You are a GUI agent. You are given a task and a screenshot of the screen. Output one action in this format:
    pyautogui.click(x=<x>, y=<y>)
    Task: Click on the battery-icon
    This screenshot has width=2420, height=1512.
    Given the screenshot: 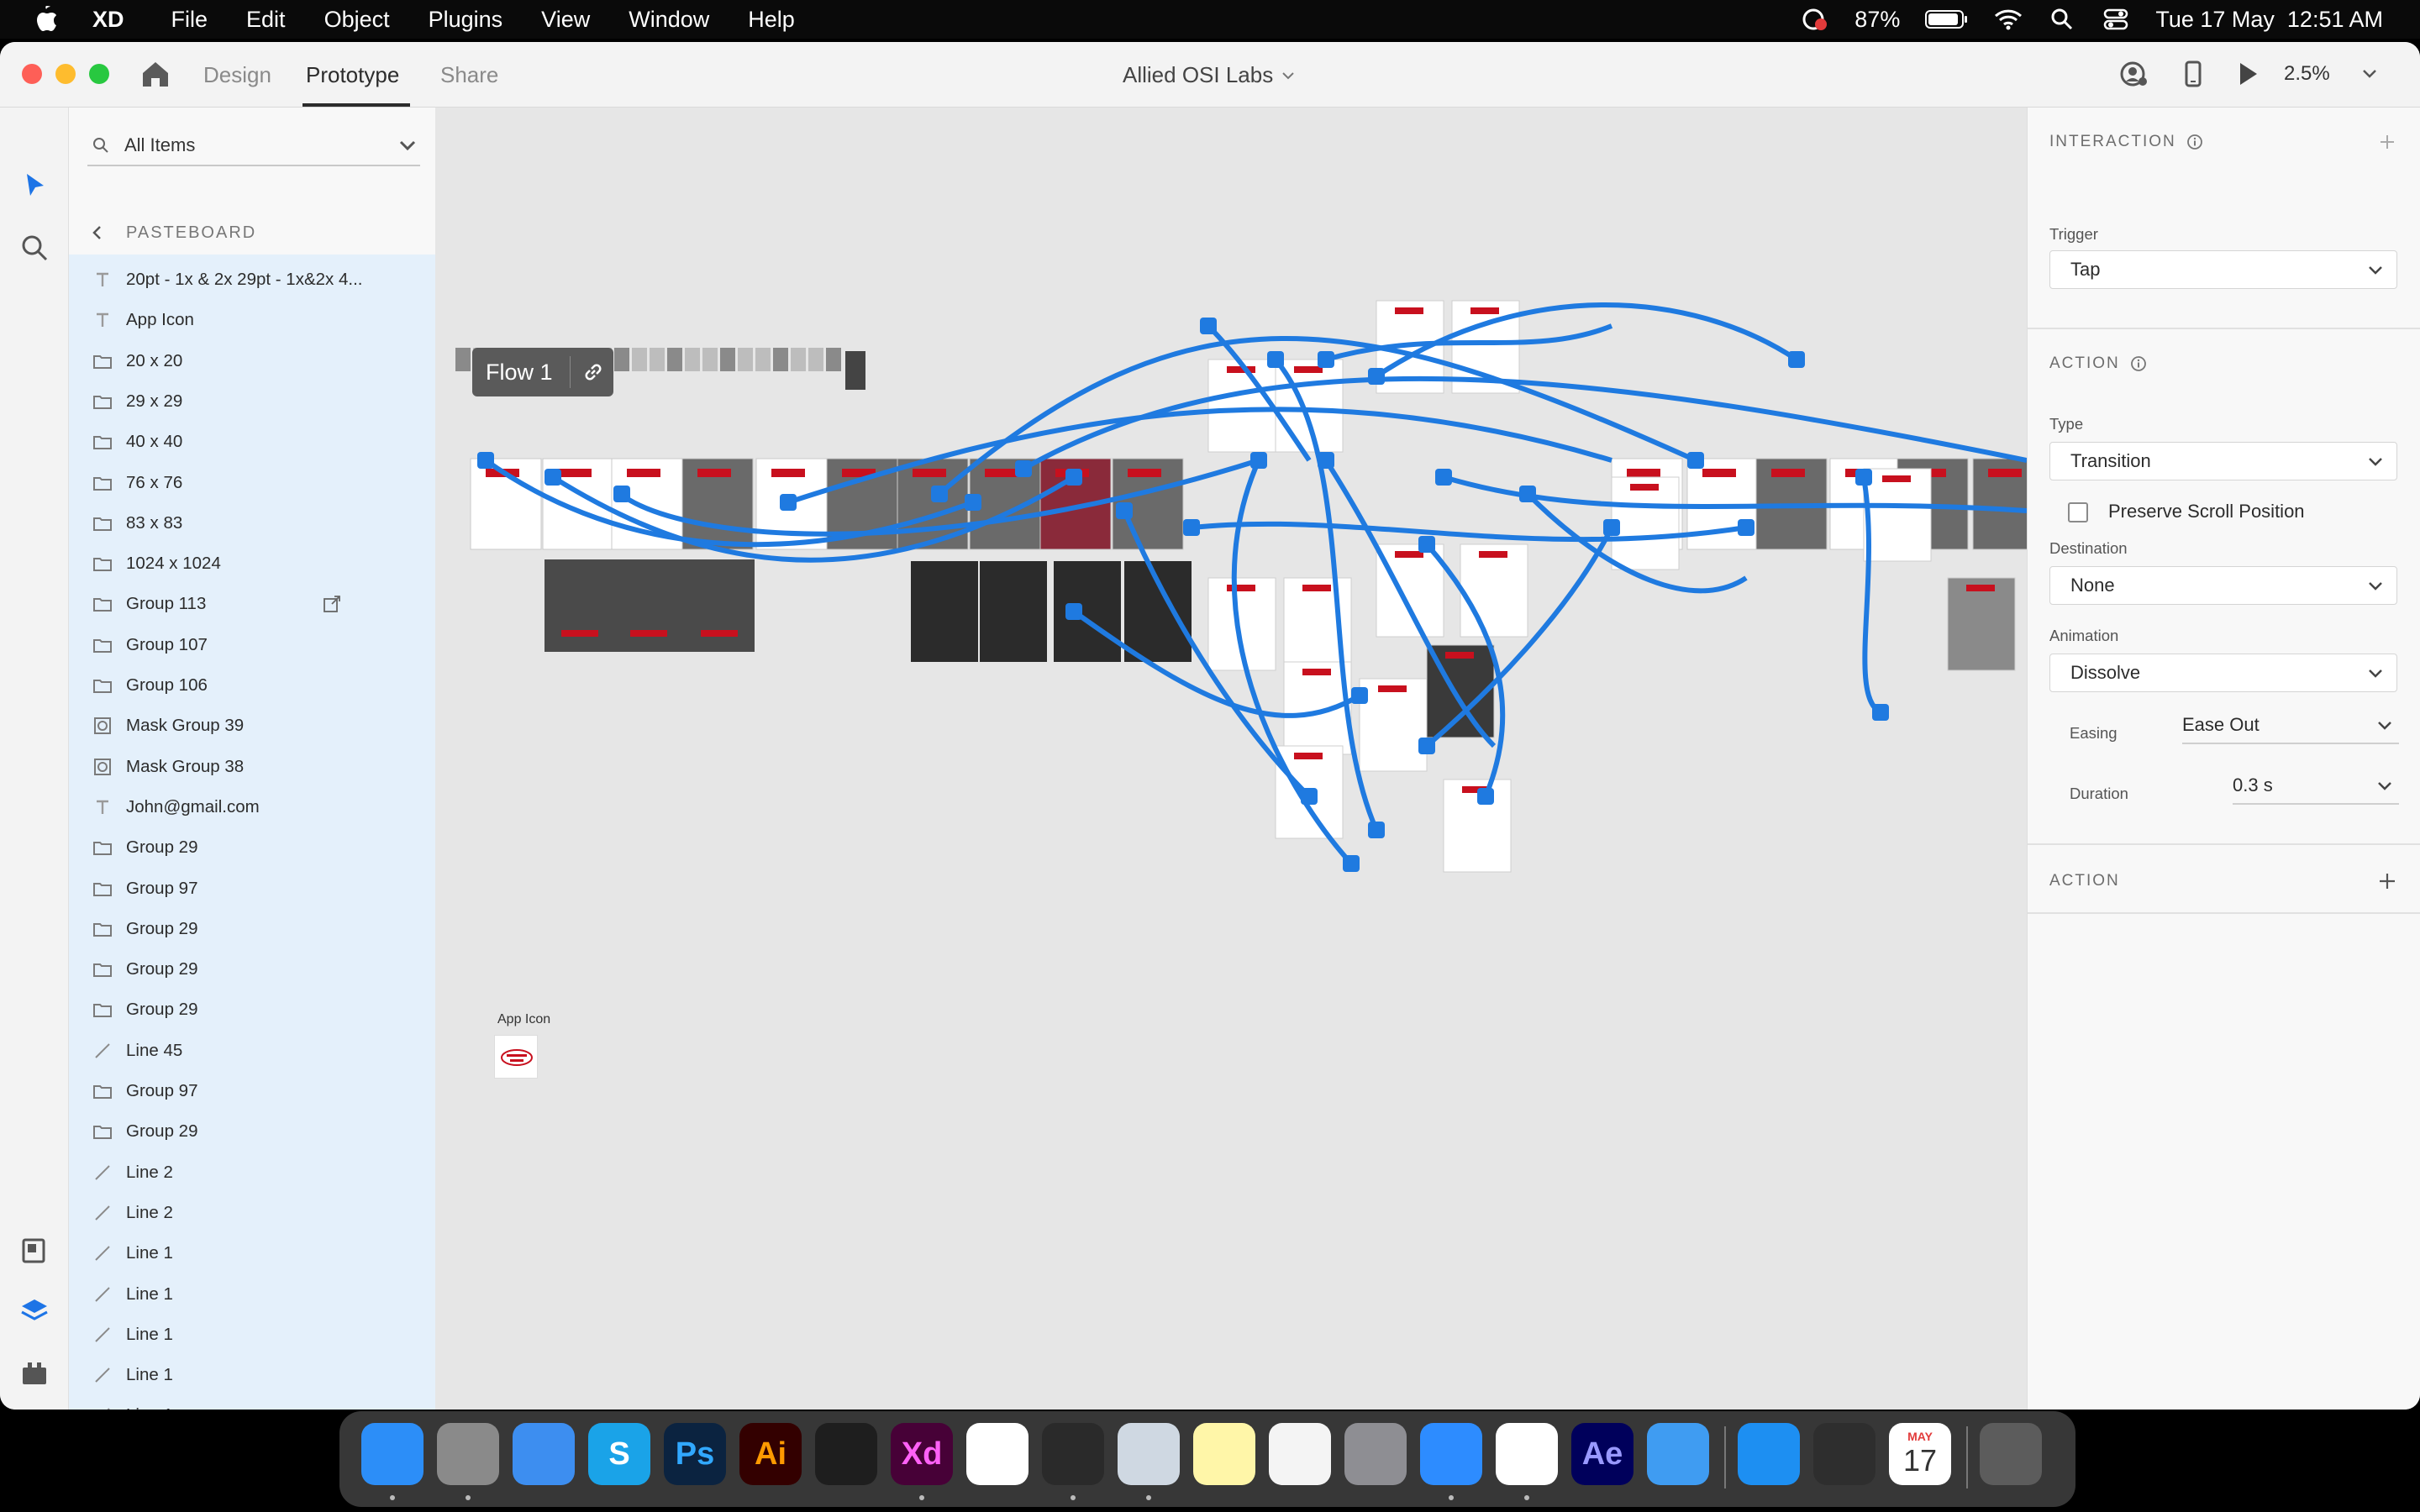 What is the action you would take?
    pyautogui.click(x=1947, y=19)
    